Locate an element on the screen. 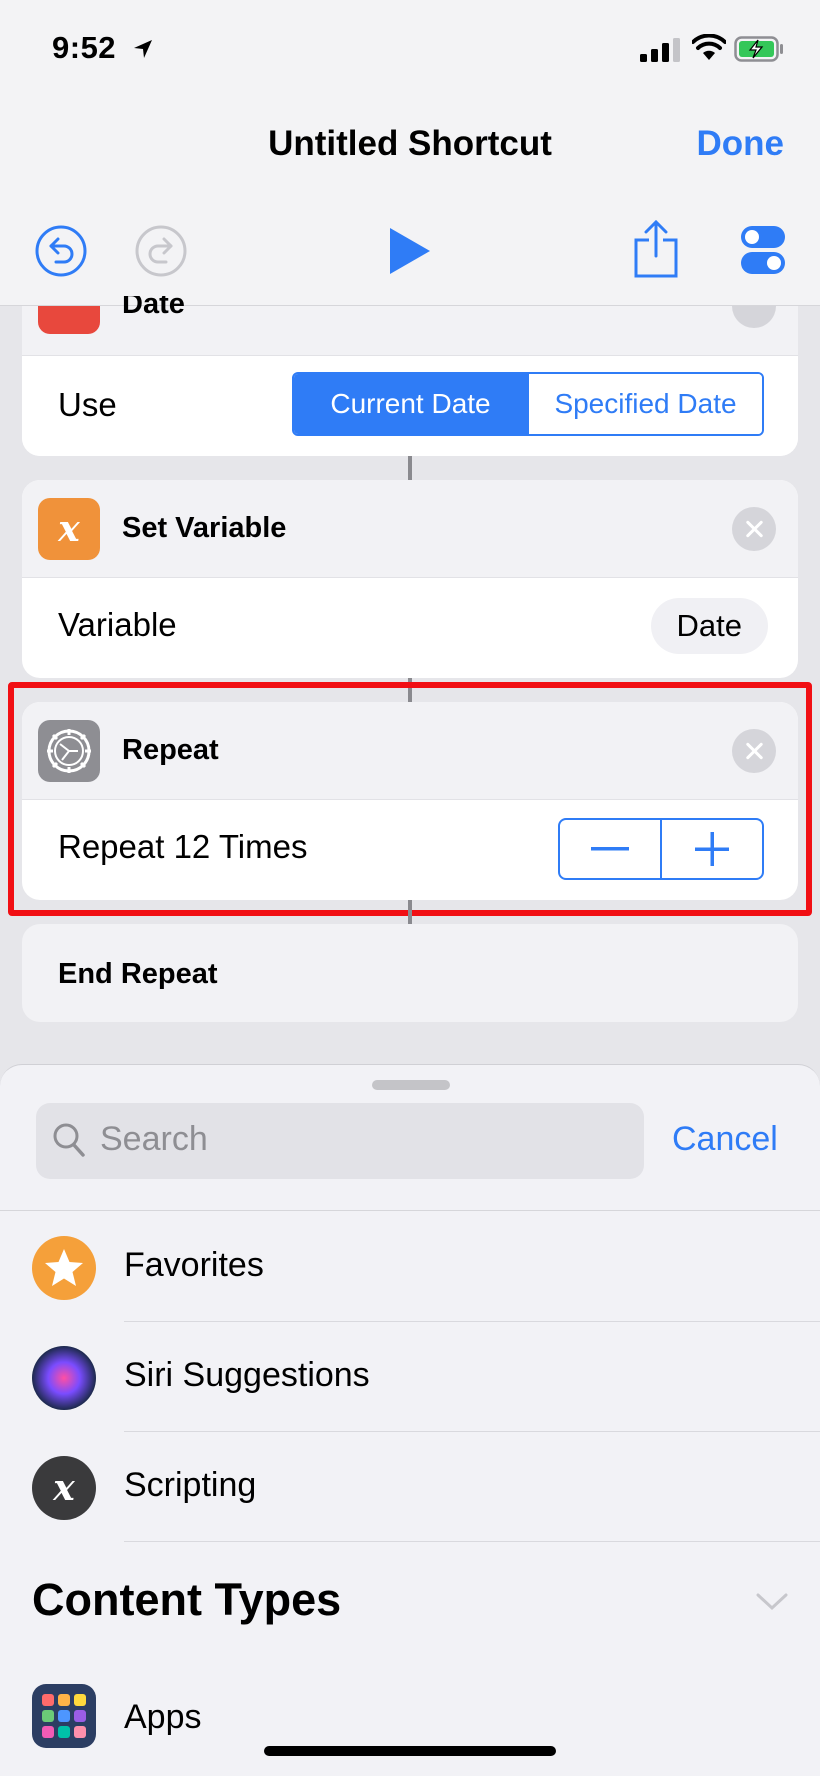 This screenshot has width=820, height=1776. set-variable-card: x Set Variable Variable Date is located at coordinates (410, 579).